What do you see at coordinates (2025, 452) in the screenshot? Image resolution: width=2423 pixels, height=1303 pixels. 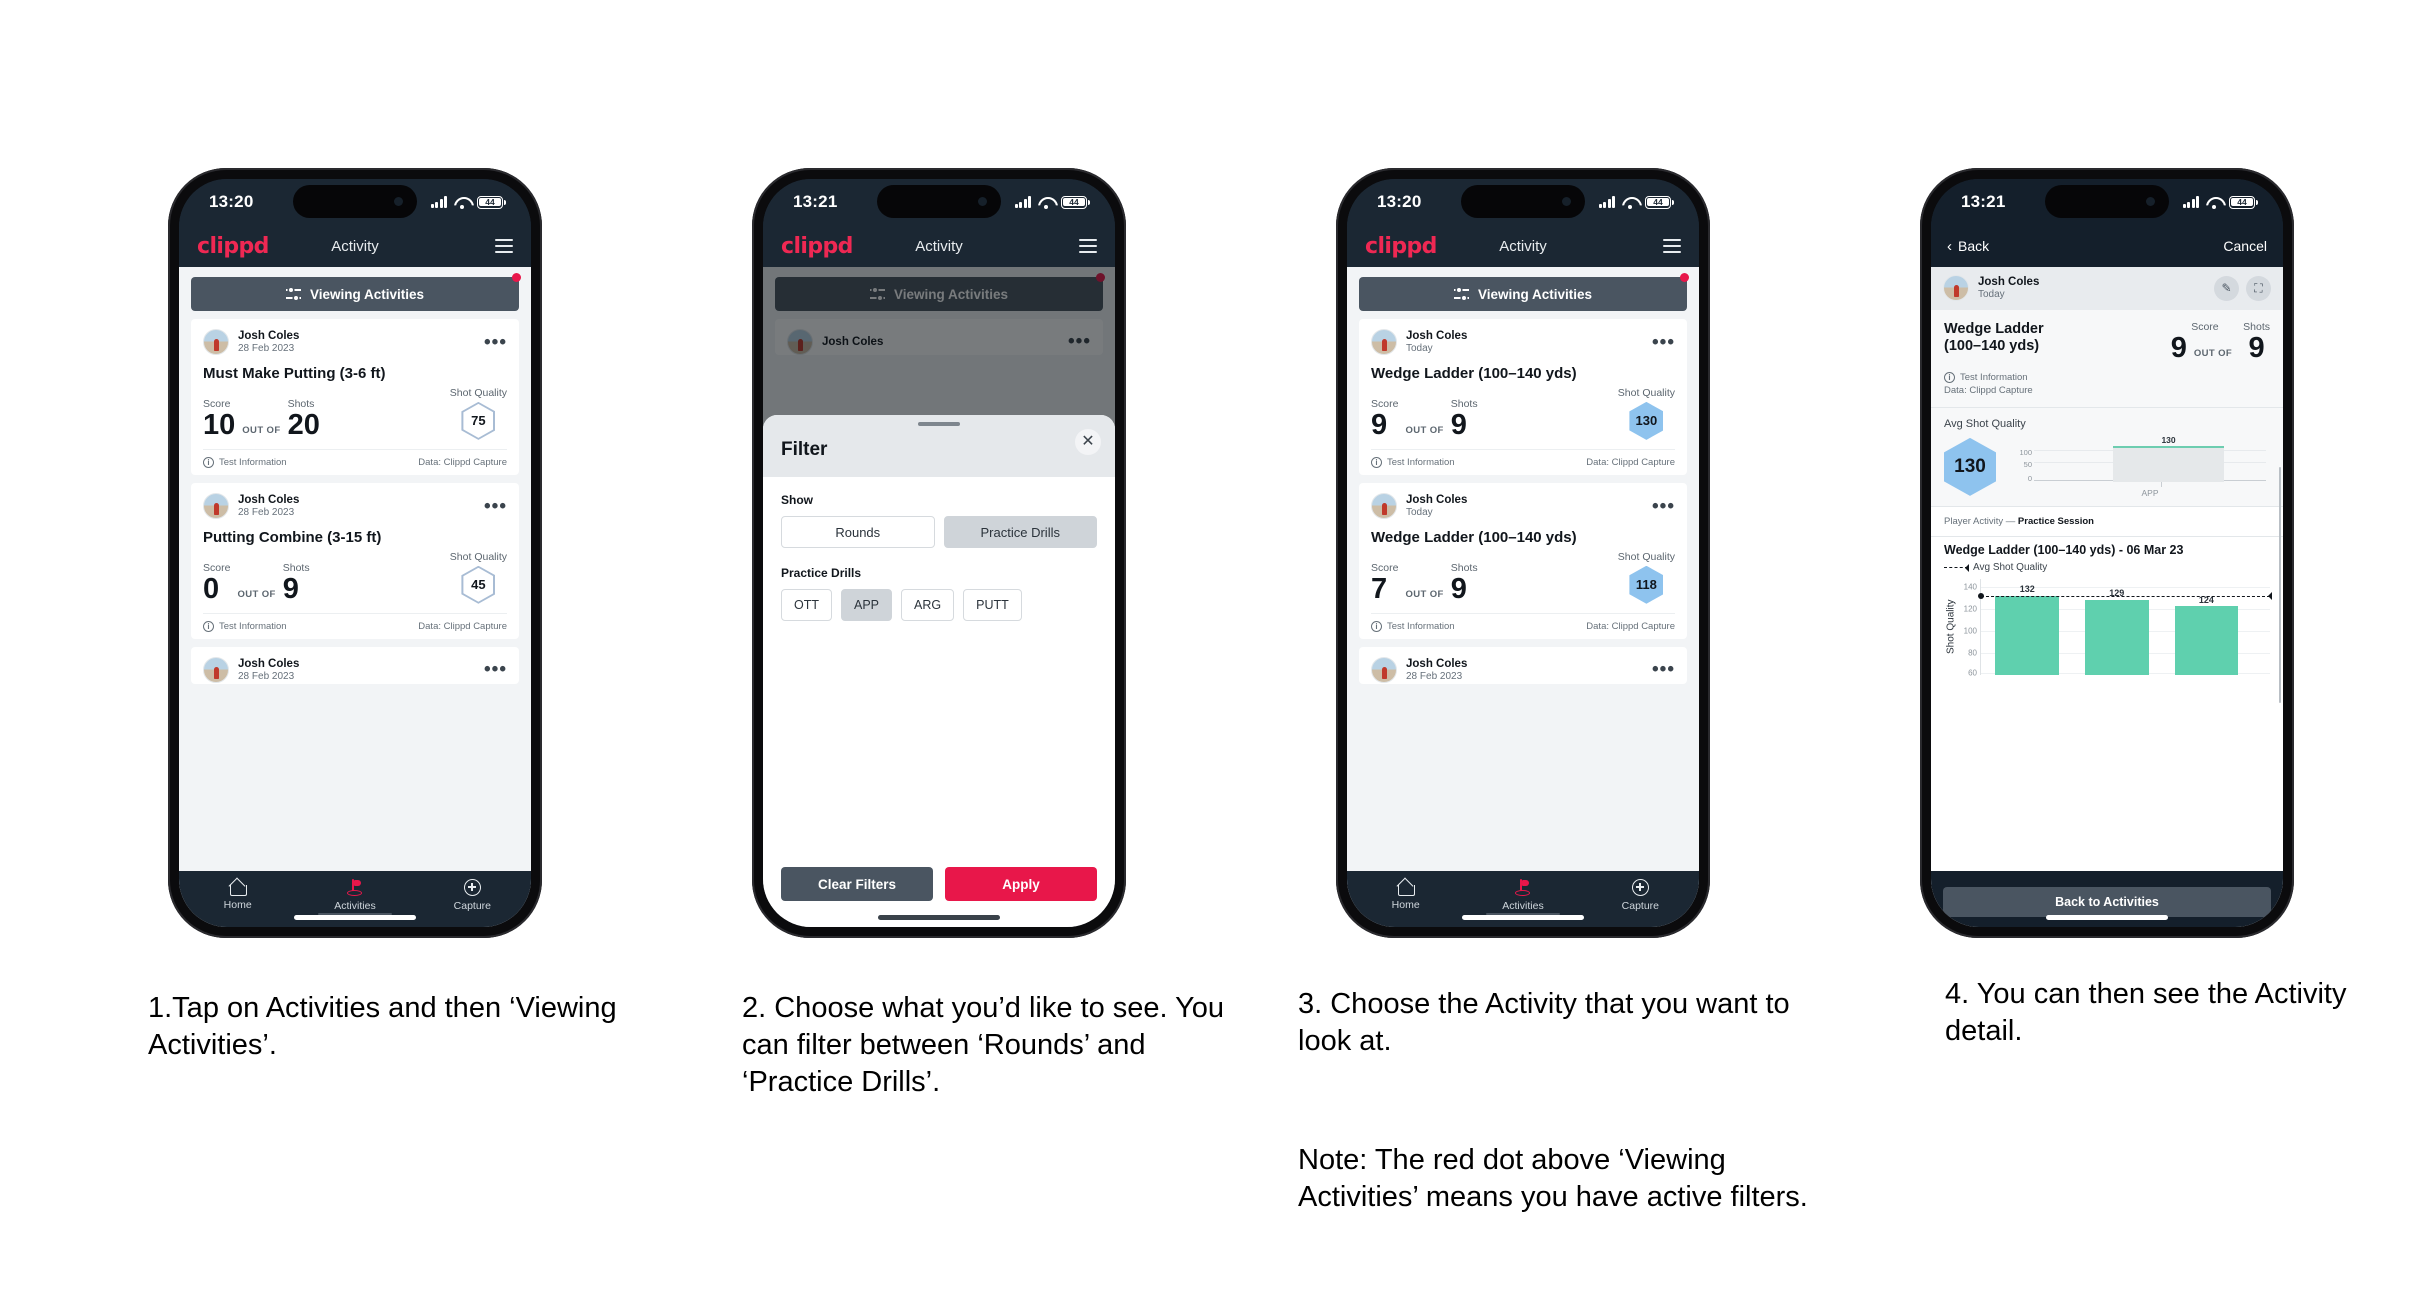 I see `mini-ytick-100: 100` at bounding box center [2025, 452].